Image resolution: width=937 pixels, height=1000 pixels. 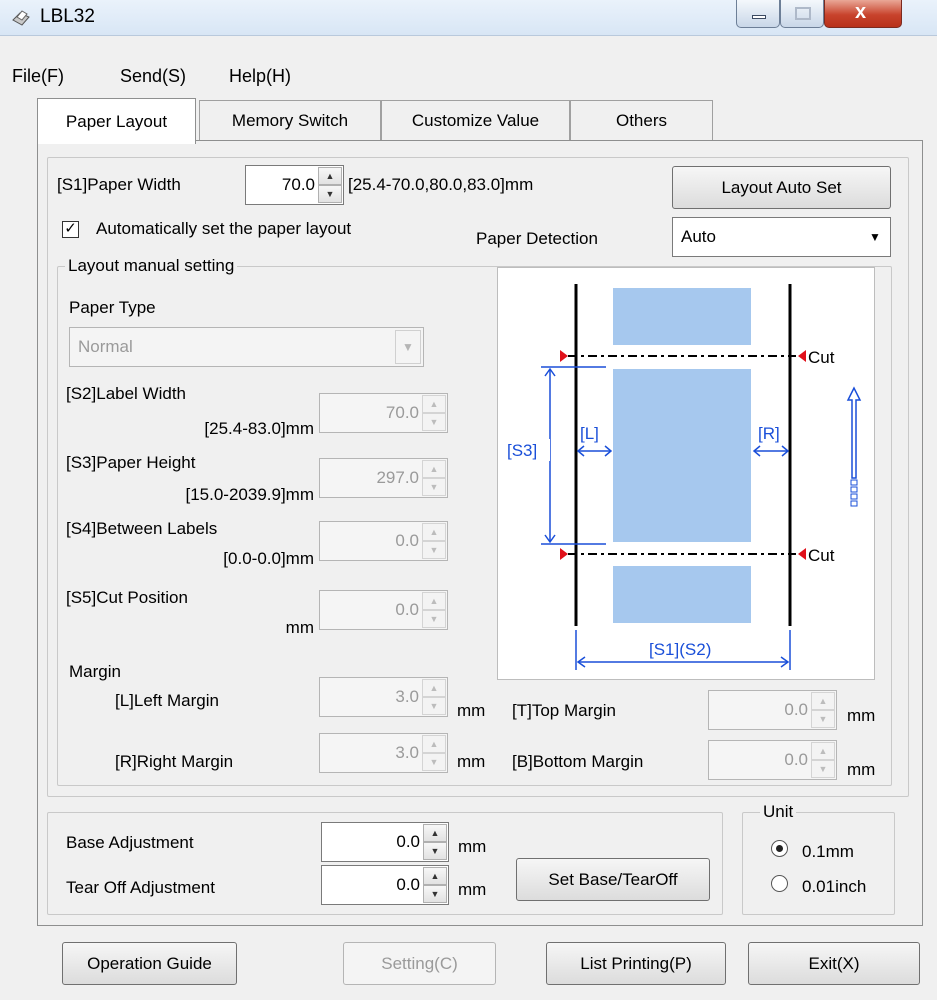 I want to click on close-icon: x, so click(x=861, y=12).